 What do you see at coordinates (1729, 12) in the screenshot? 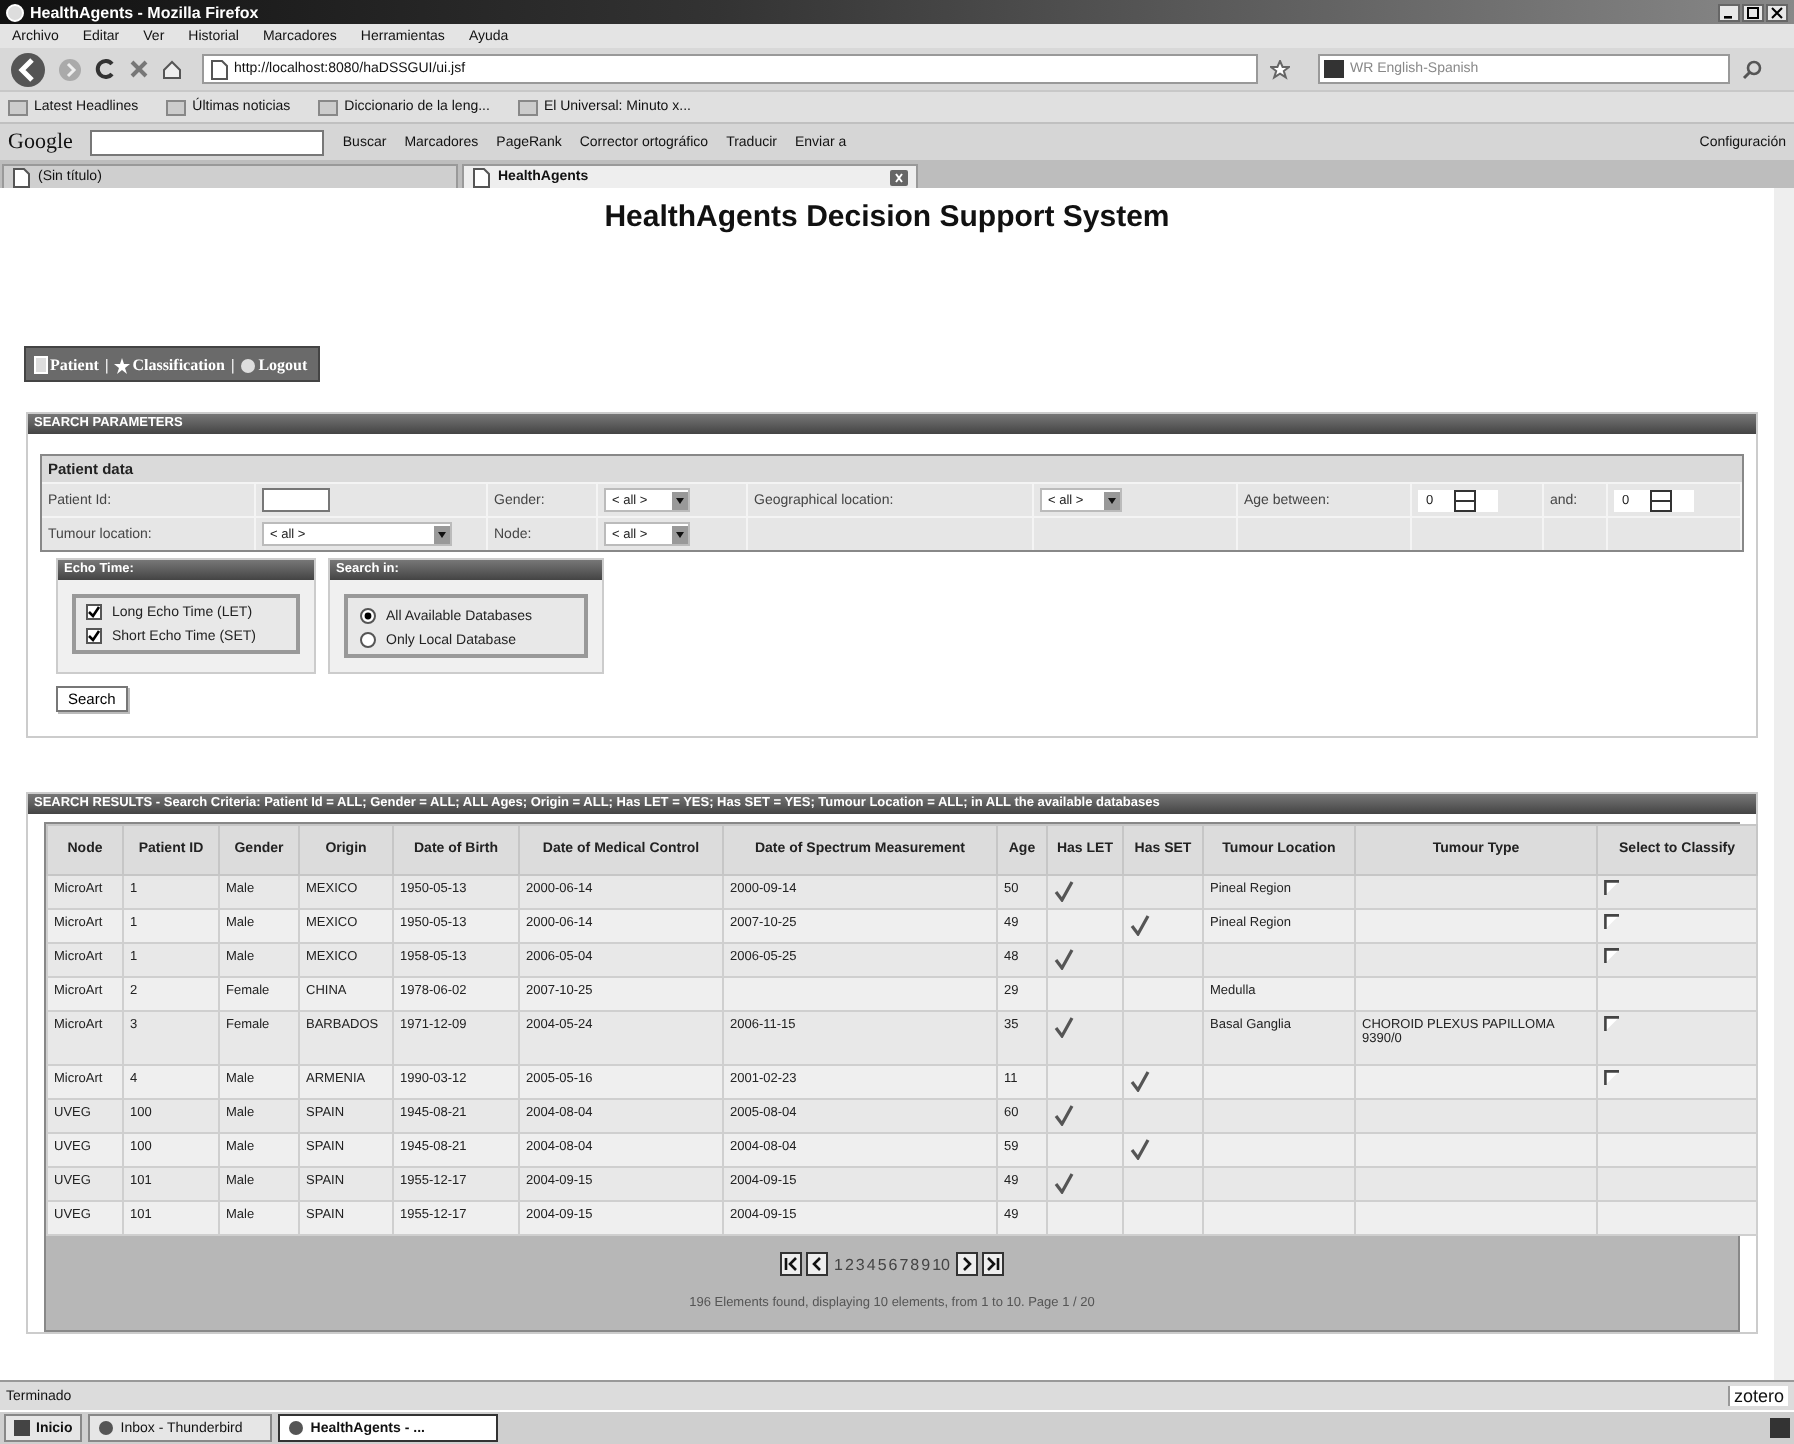
I see `minimize-icon` at bounding box center [1729, 12].